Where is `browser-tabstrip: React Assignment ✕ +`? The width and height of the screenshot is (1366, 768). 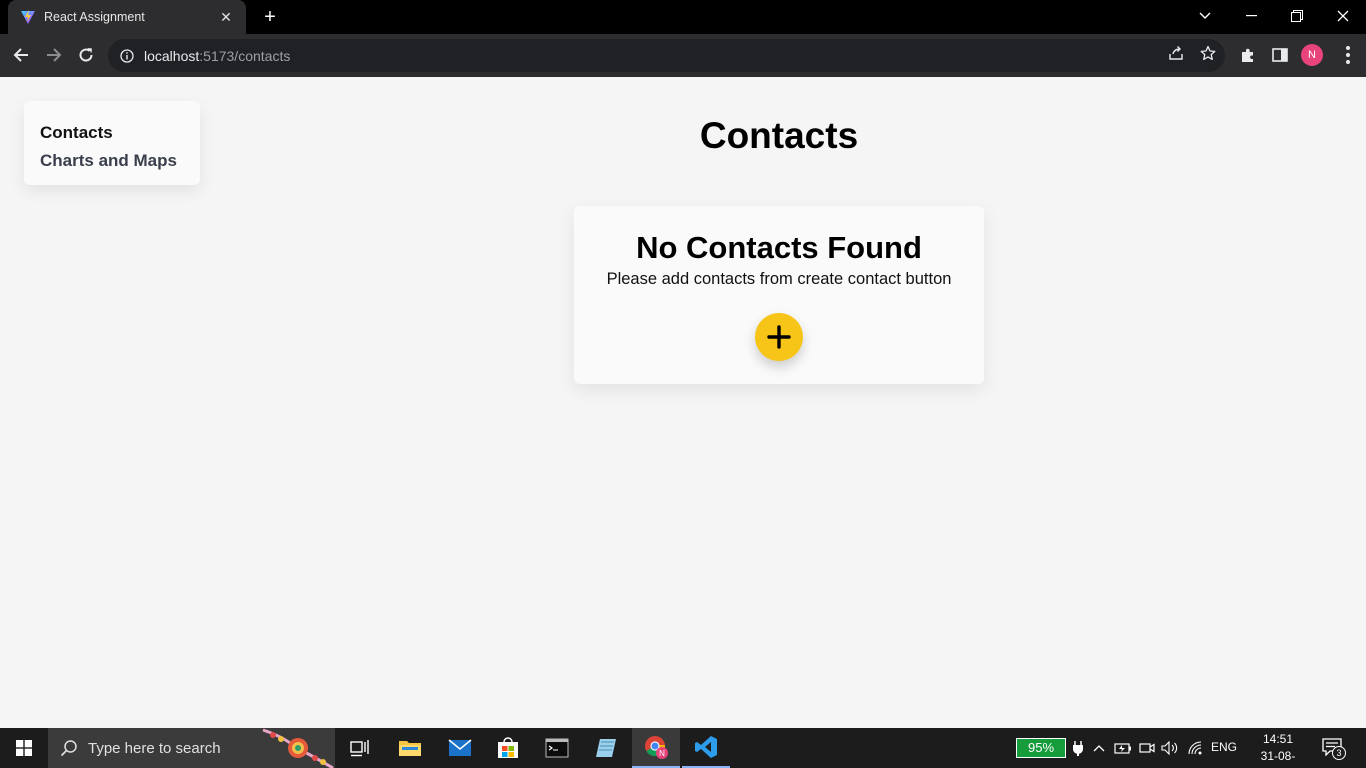 browser-tabstrip: React Assignment ✕ + is located at coordinates (683, 17).